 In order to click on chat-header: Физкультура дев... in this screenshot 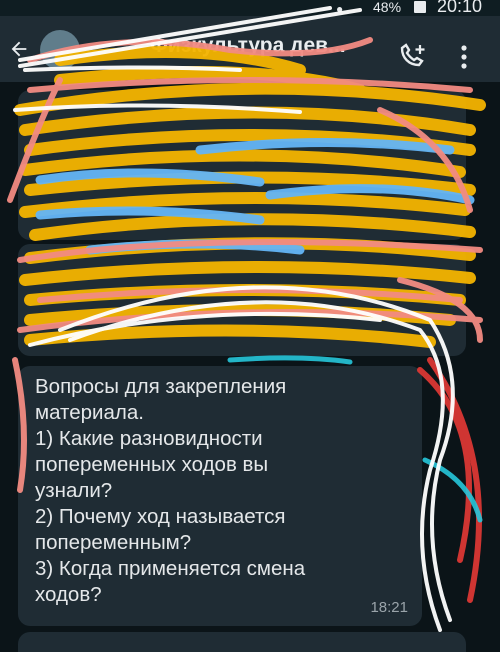, I will do `click(250, 49)`.